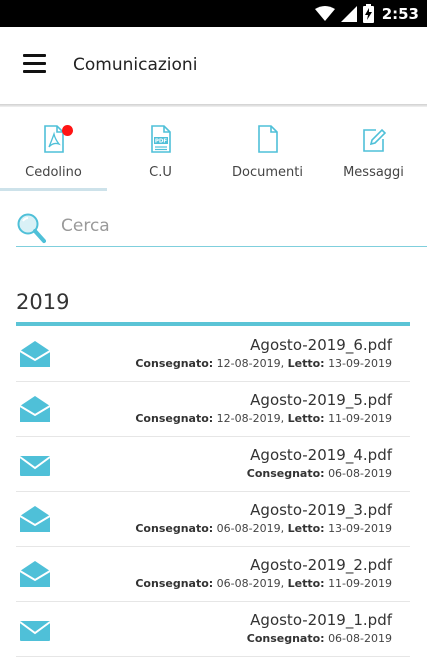  Describe the element at coordinates (213, 13) in the screenshot. I see `status-bar: 2:53` at that location.